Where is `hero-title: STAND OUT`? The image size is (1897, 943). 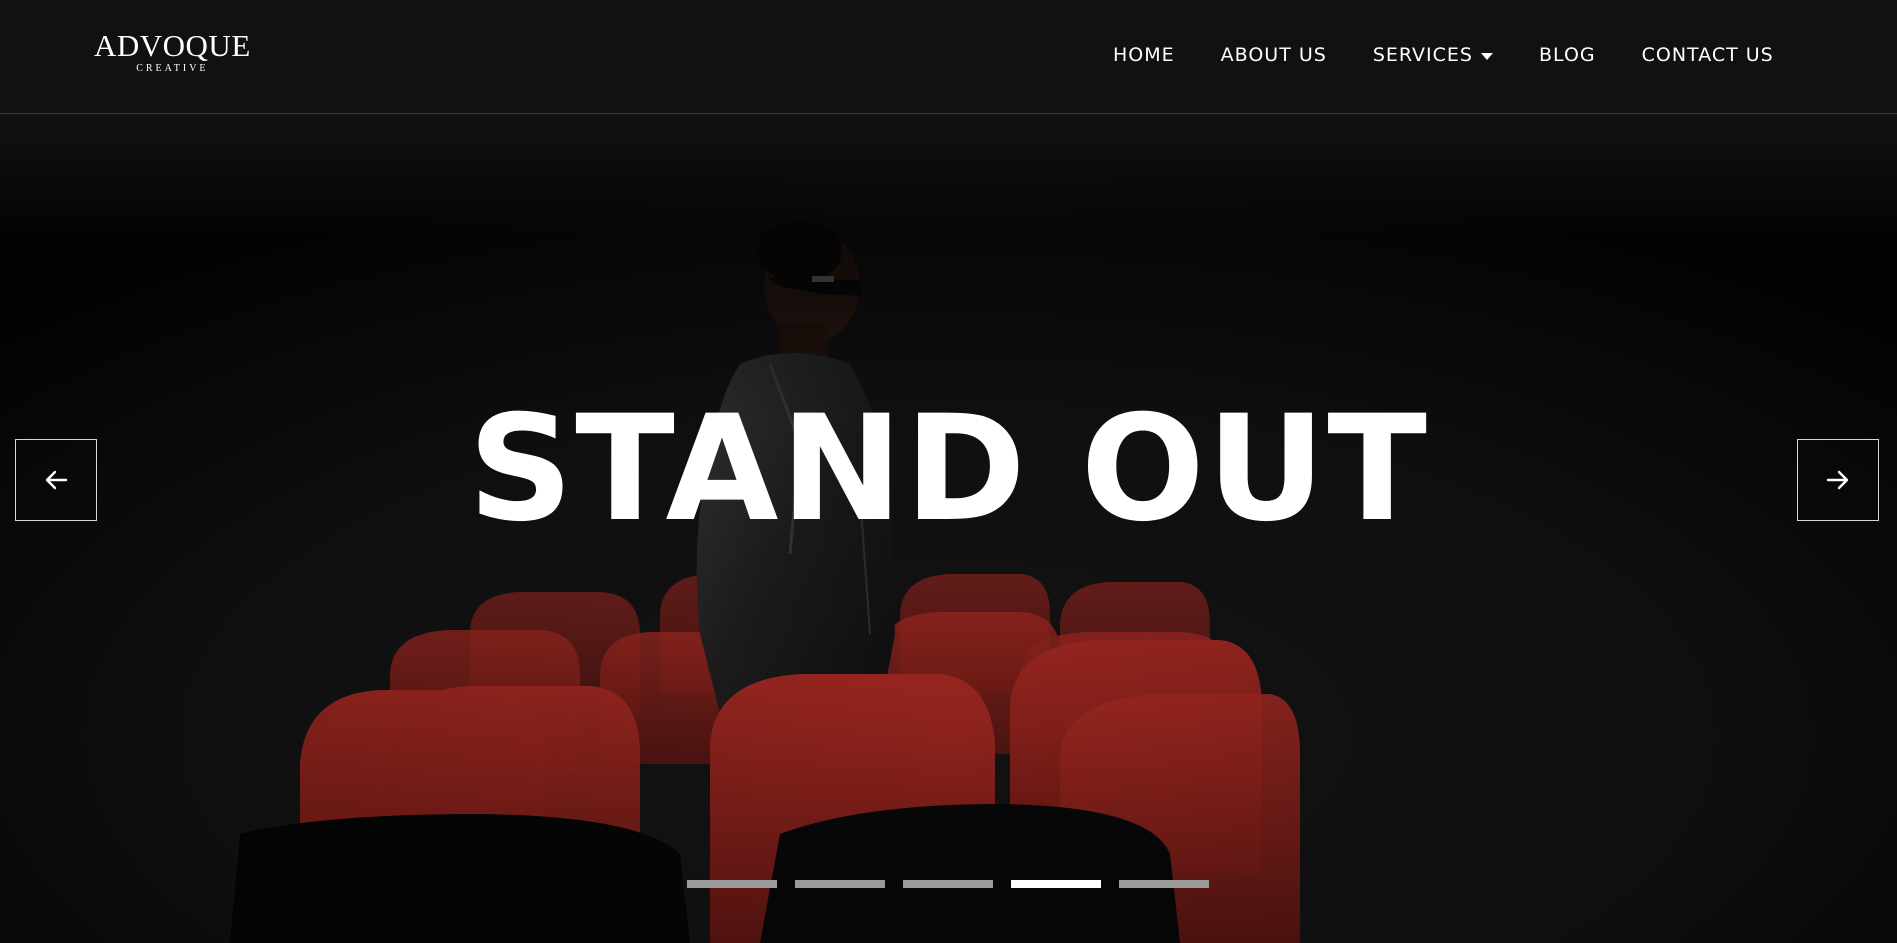
hero-title: STAND OUT is located at coordinates (948, 469).